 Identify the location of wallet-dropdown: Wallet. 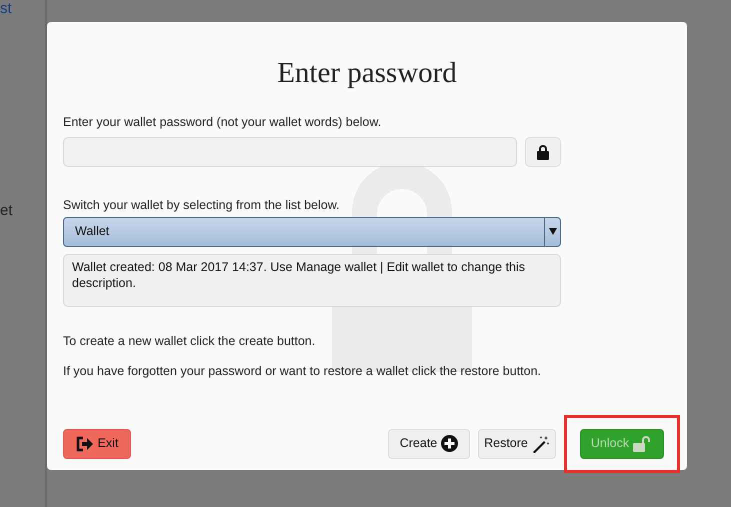
(312, 231).